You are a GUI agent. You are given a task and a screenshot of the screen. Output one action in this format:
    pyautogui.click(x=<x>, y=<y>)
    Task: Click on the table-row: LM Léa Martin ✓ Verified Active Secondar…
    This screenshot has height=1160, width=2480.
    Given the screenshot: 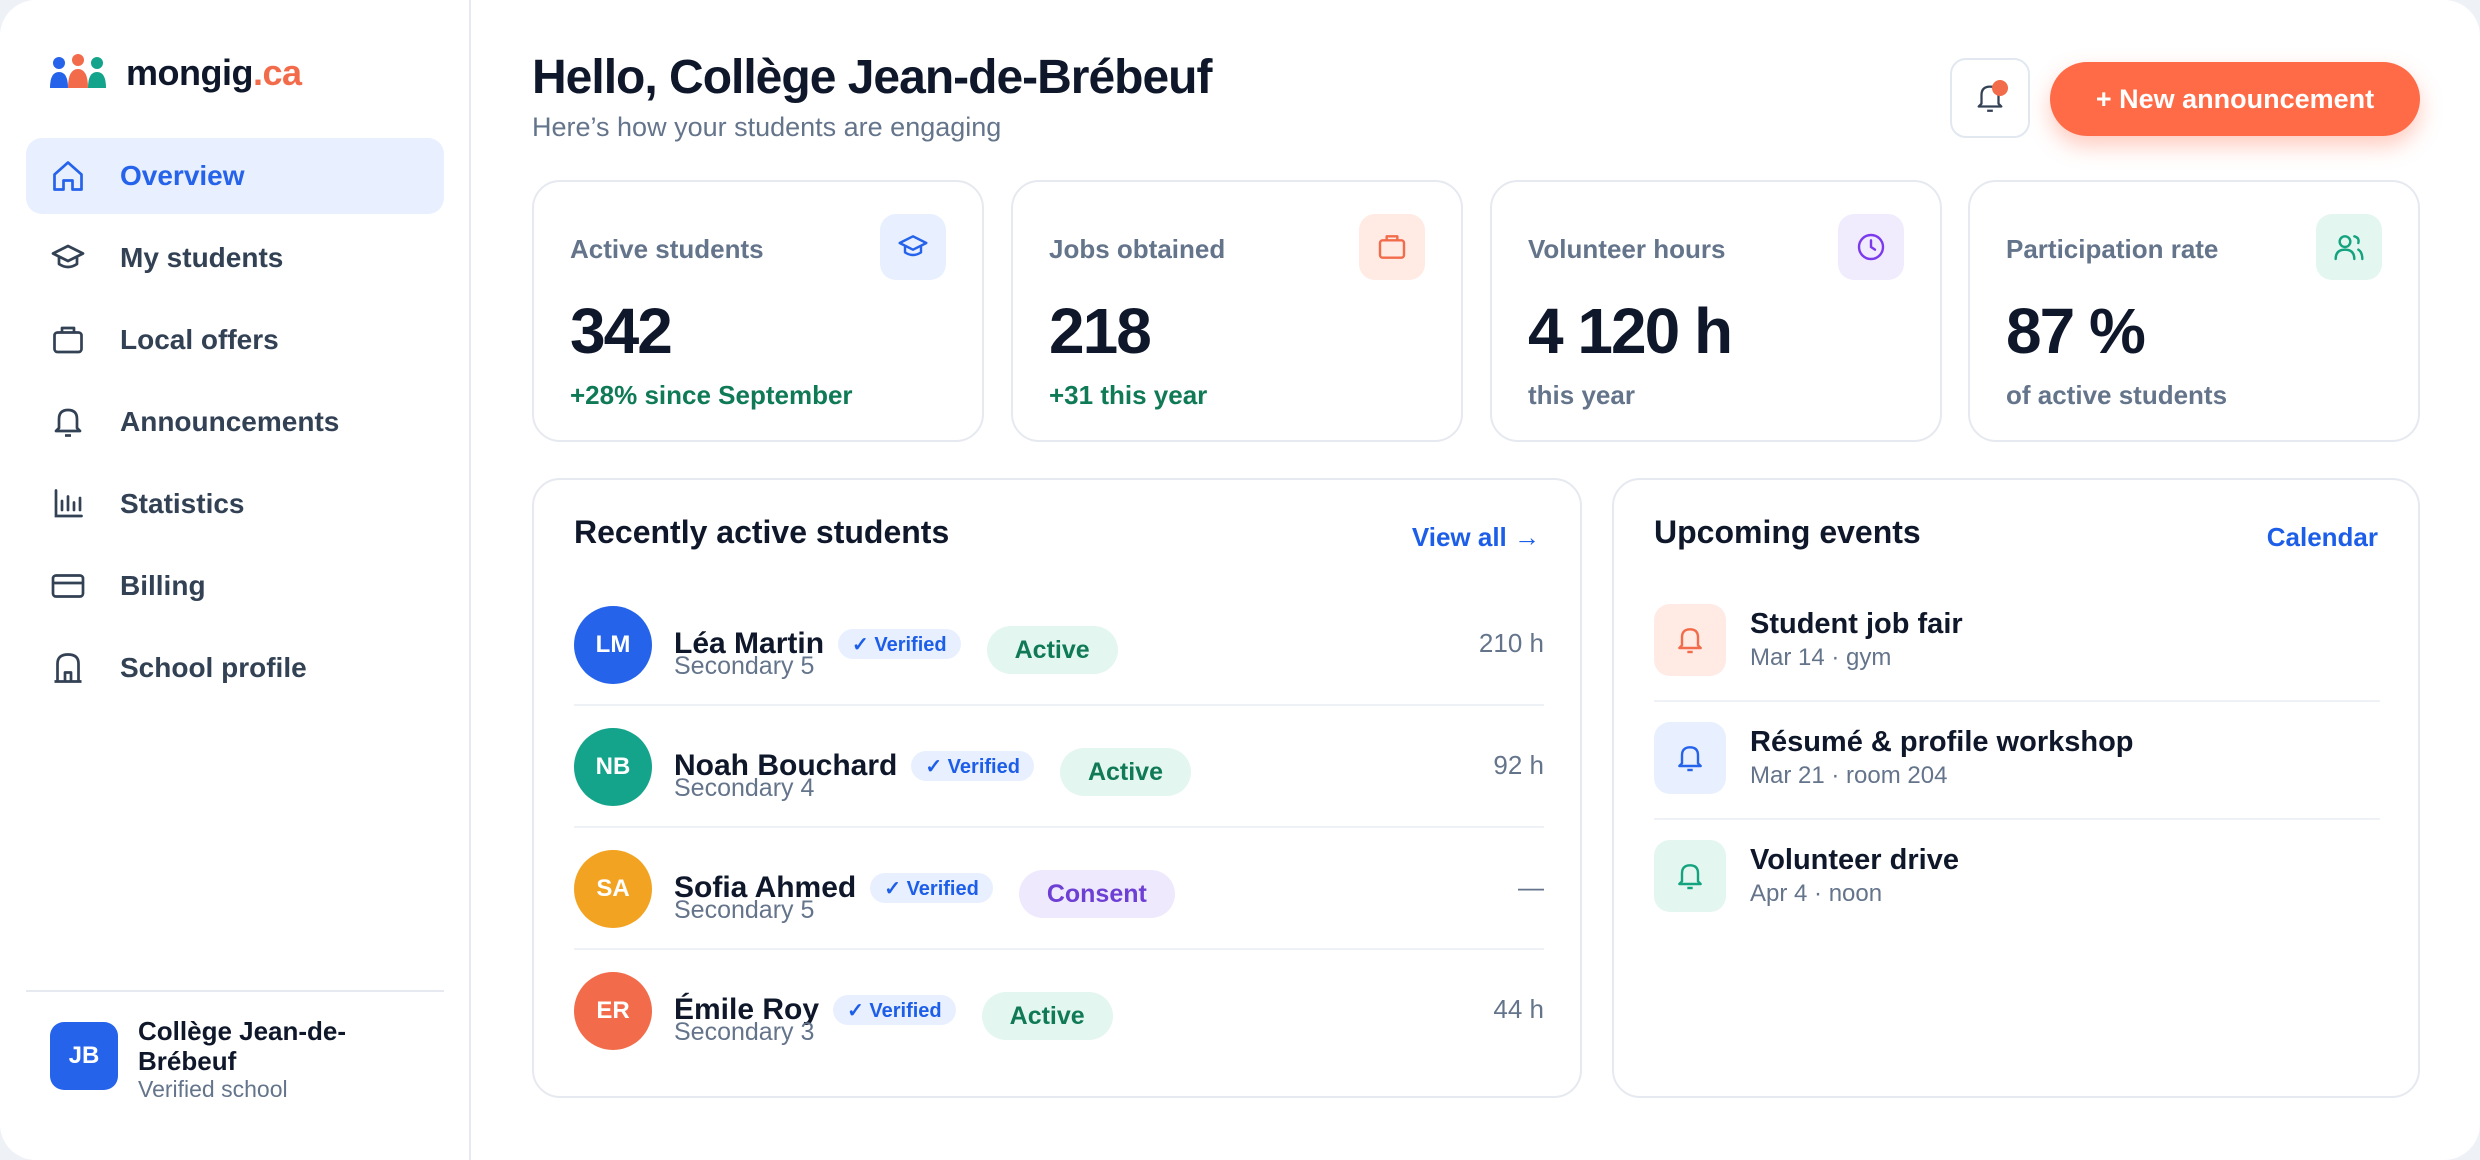 What is the action you would take?
    pyautogui.click(x=1059, y=645)
    